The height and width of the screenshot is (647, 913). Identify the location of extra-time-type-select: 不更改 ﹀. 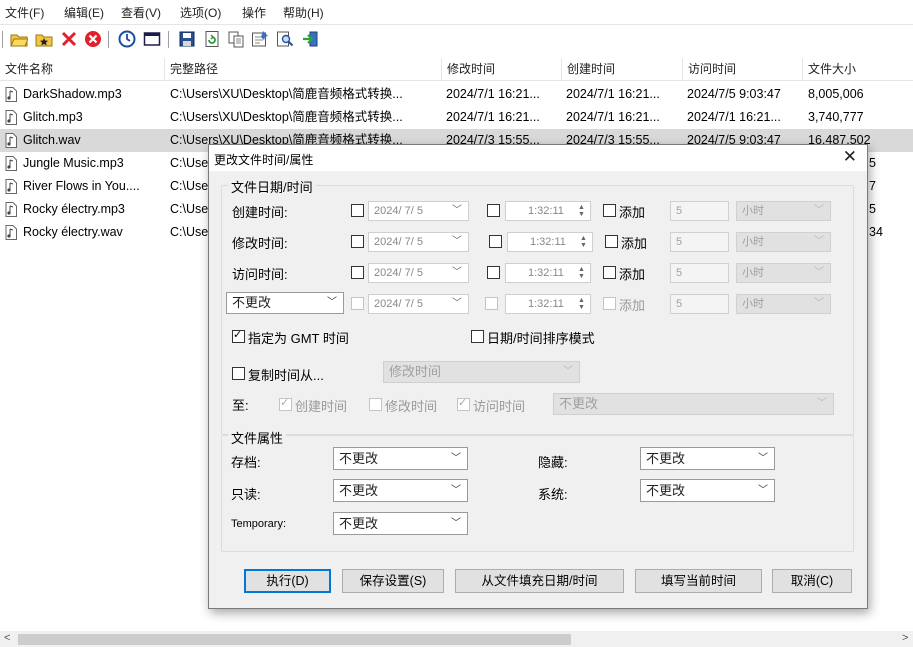
(285, 303).